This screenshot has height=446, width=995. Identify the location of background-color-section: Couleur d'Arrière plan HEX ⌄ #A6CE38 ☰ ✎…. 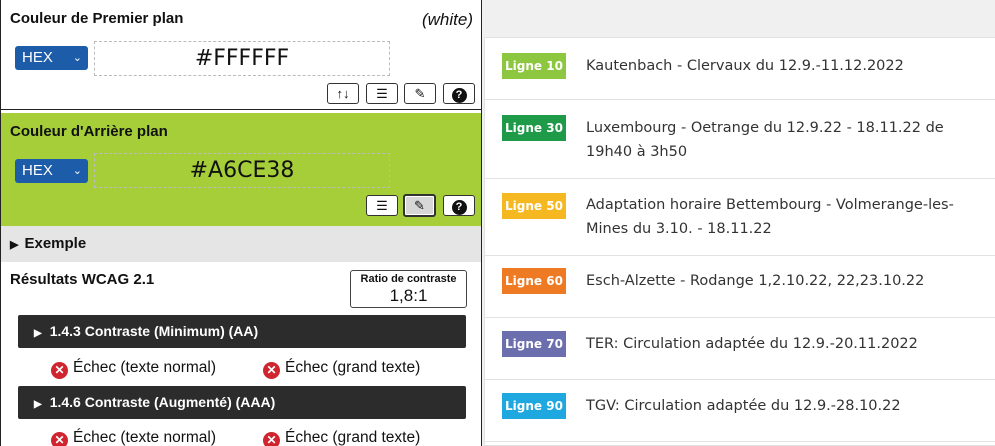
(241, 169).